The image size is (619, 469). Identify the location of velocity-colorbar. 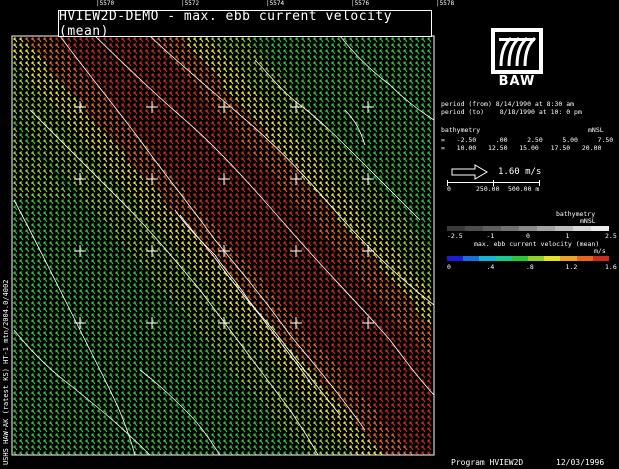
(528, 258).